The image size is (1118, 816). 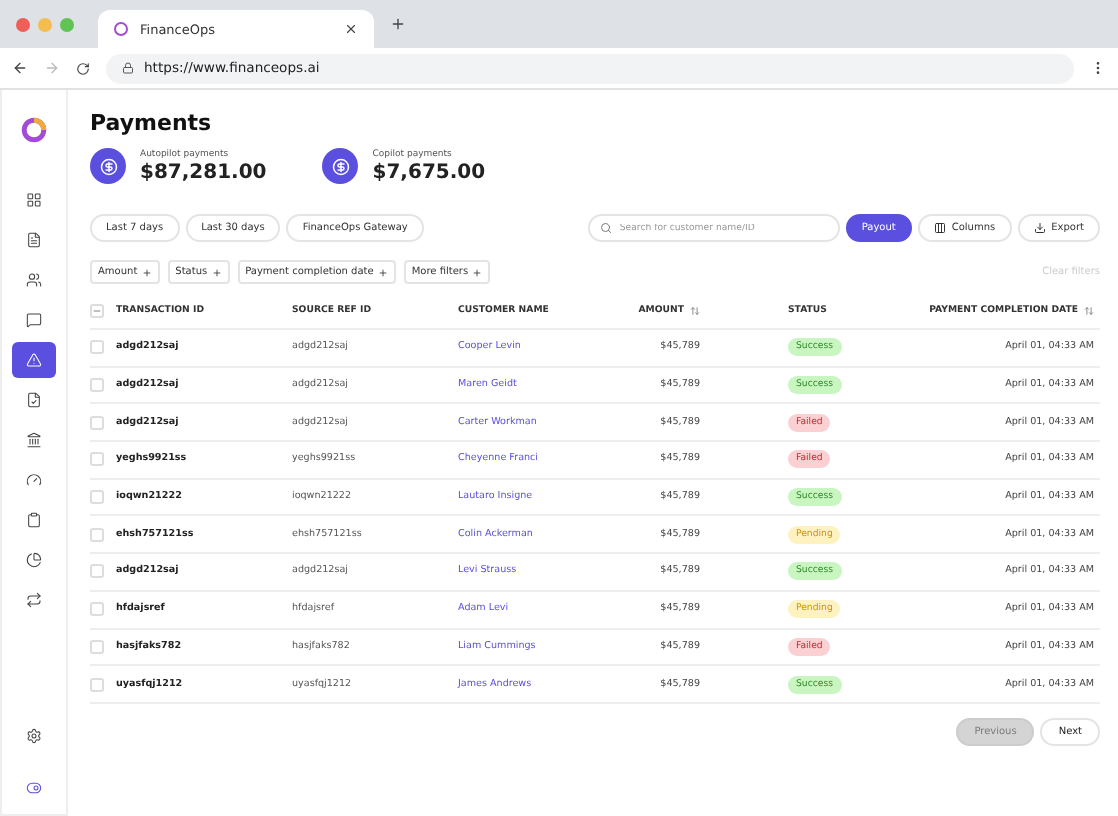 What do you see at coordinates (20, 68) in the screenshot?
I see `back-icon` at bounding box center [20, 68].